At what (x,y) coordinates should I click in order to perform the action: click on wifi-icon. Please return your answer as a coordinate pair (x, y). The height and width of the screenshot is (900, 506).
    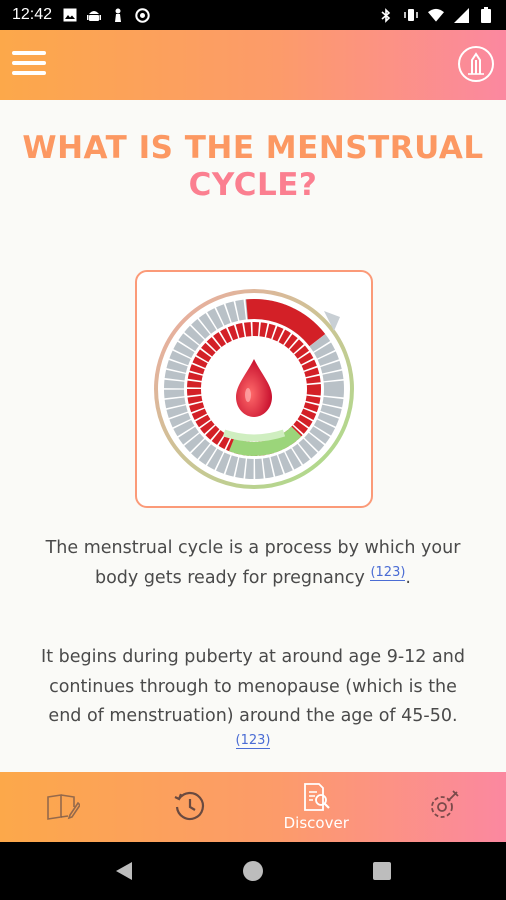
    Looking at the image, I should click on (436, 15).